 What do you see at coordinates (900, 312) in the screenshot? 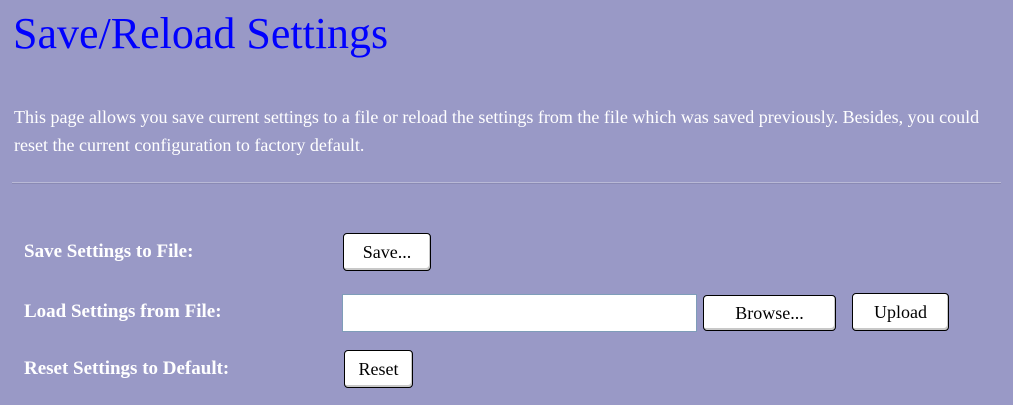
I see `upload-button: Upload` at bounding box center [900, 312].